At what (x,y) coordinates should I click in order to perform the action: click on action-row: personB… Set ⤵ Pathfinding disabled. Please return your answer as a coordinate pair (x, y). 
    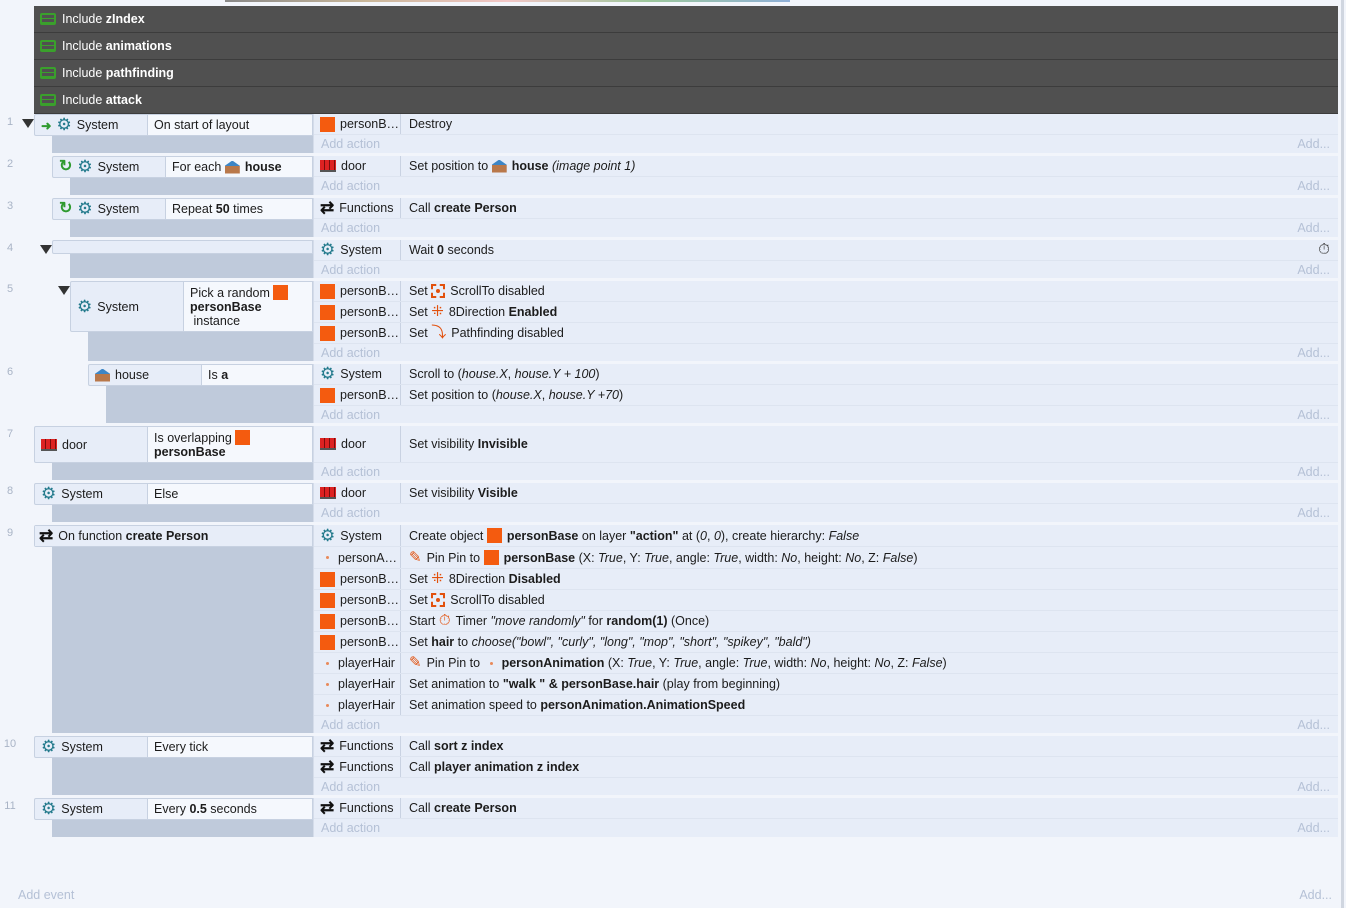
    Looking at the image, I should click on (826, 333).